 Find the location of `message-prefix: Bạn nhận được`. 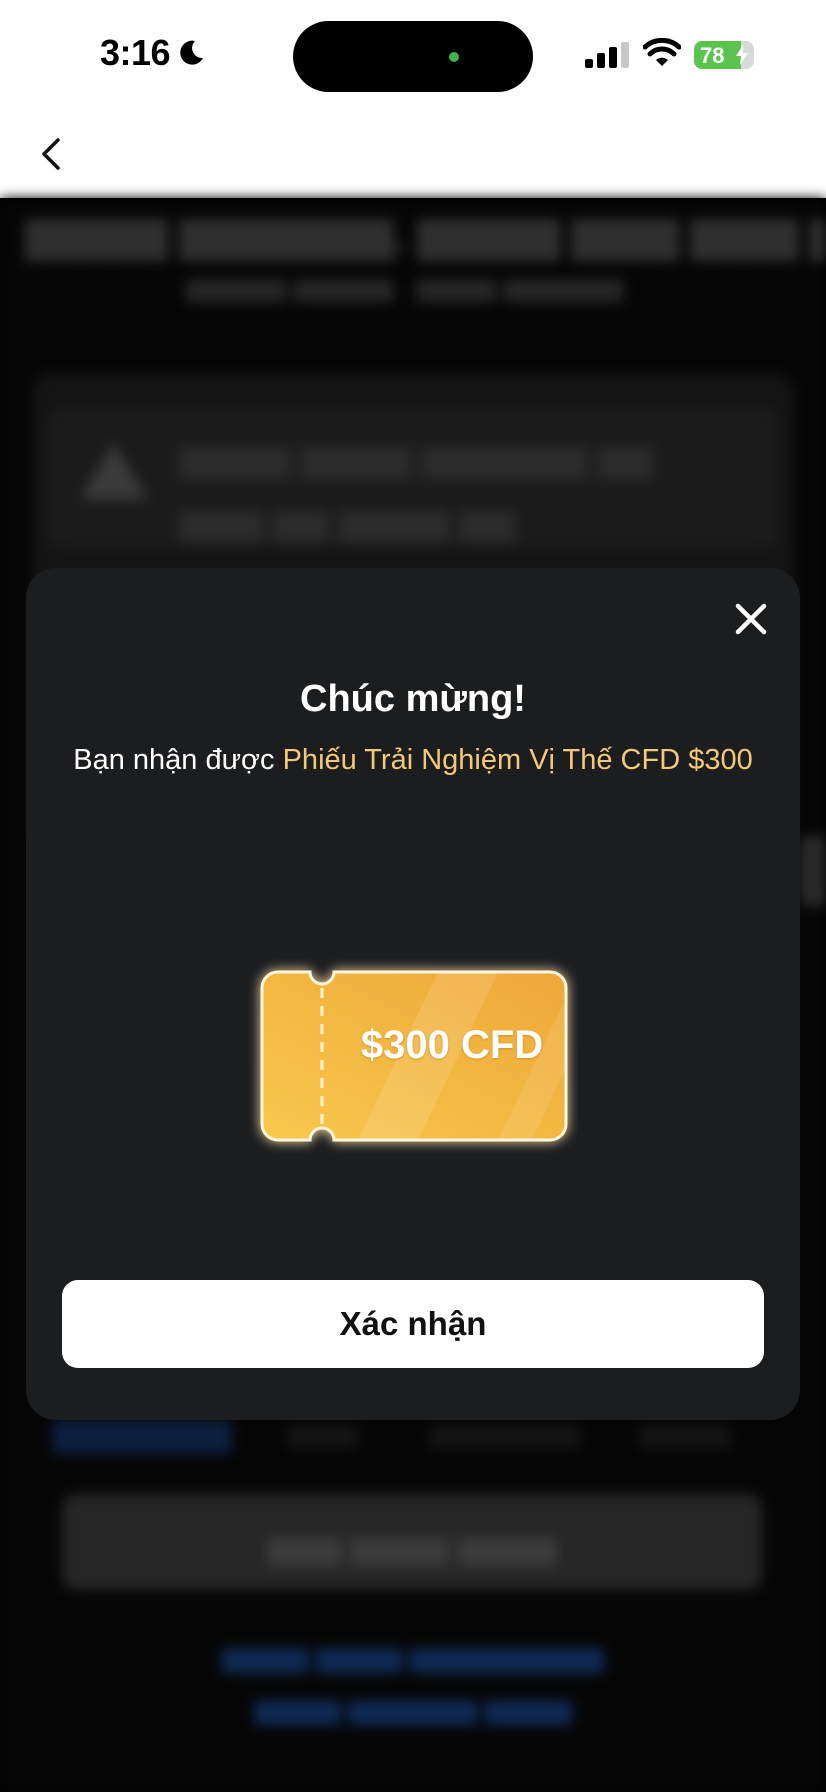

message-prefix: Bạn nhận được is located at coordinates (178, 760).